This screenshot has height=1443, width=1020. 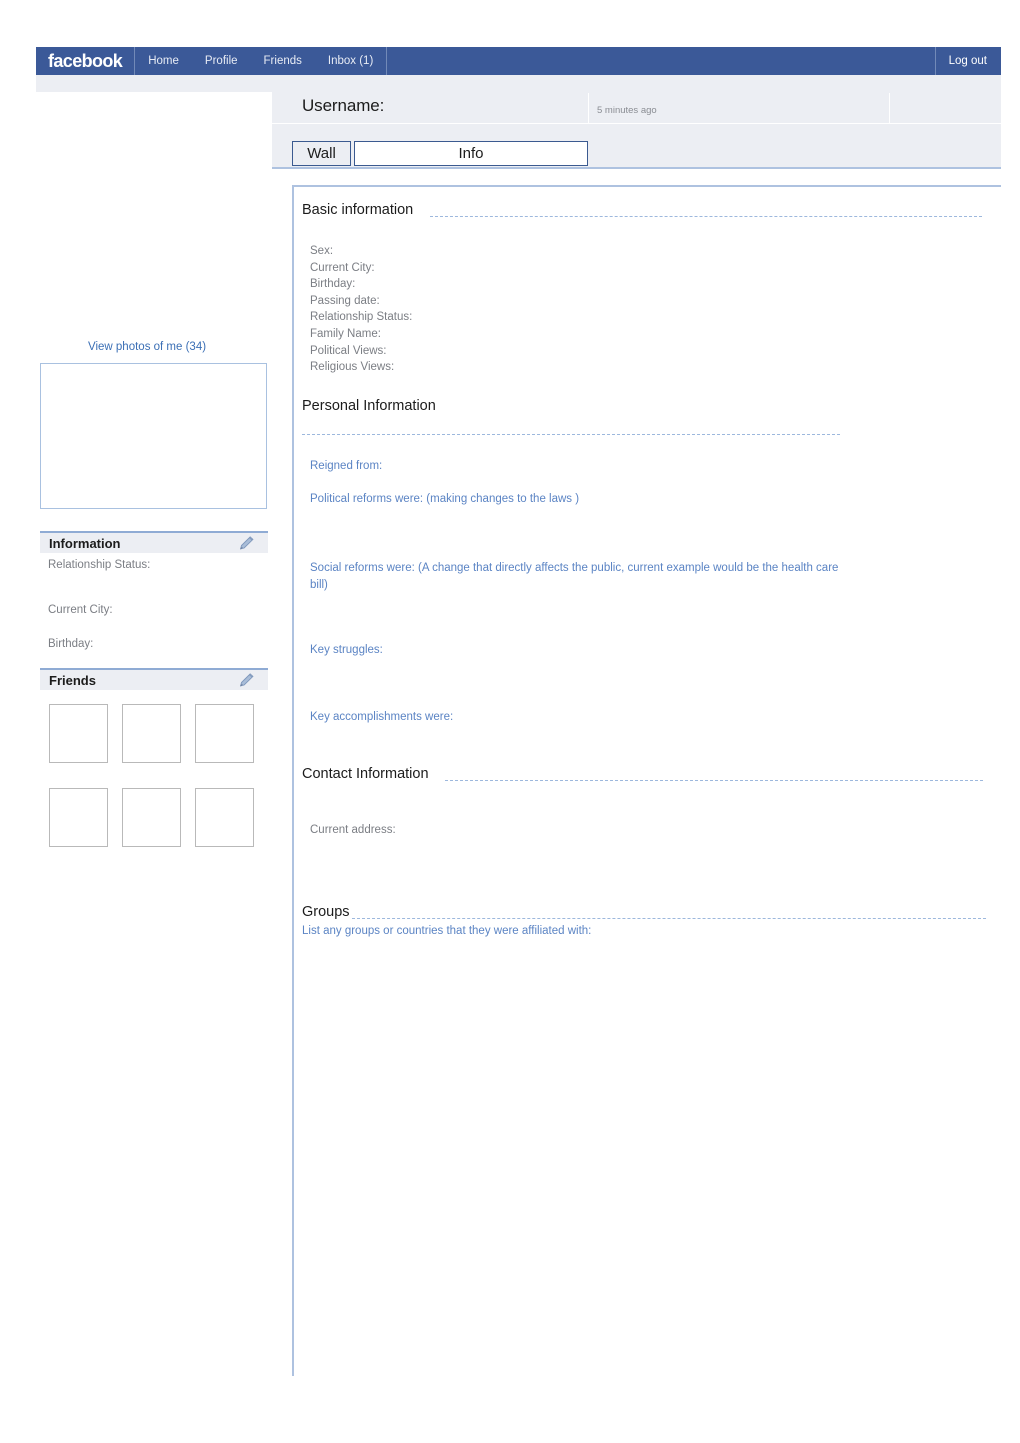 I want to click on sidebar-field-current-city: Current City:, so click(x=80, y=610).